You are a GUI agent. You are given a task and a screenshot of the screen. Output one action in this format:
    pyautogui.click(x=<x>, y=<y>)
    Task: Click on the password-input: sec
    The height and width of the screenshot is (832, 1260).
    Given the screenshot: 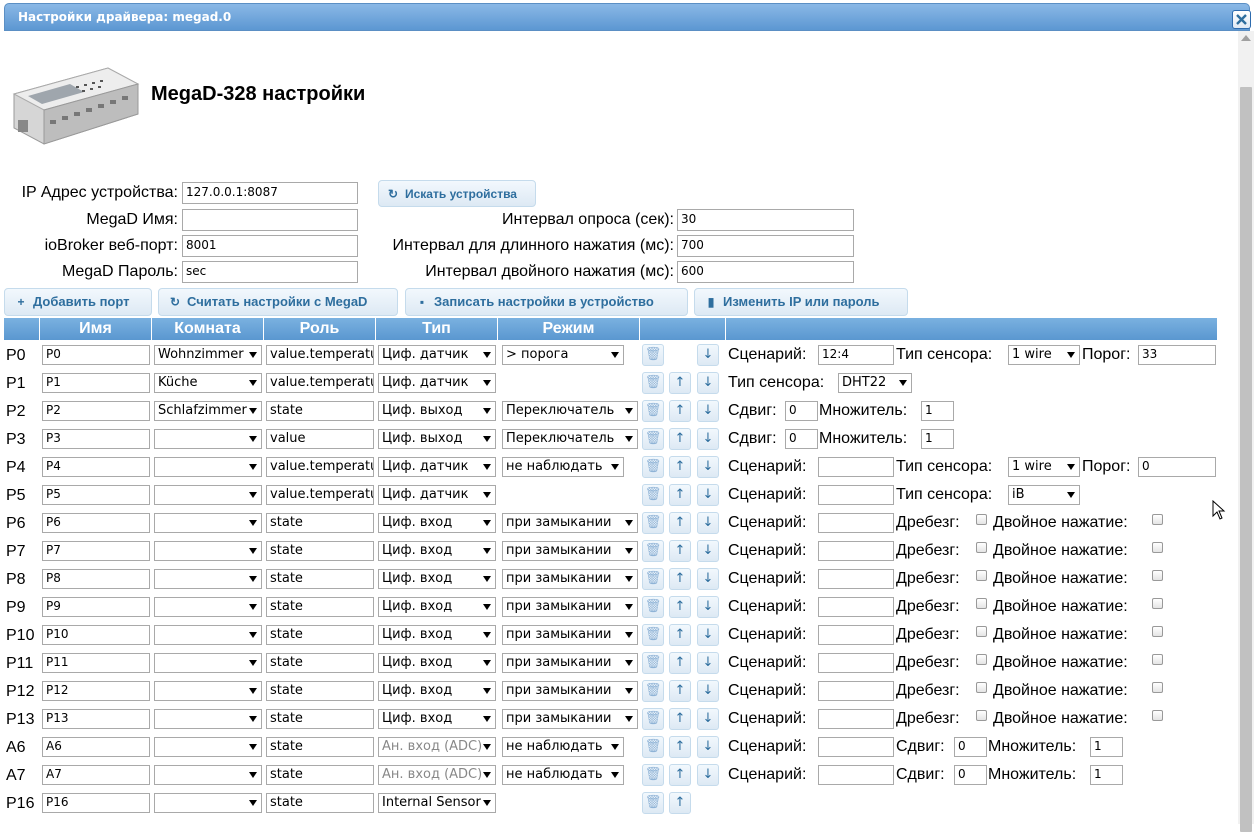 What is the action you would take?
    pyautogui.click(x=270, y=272)
    